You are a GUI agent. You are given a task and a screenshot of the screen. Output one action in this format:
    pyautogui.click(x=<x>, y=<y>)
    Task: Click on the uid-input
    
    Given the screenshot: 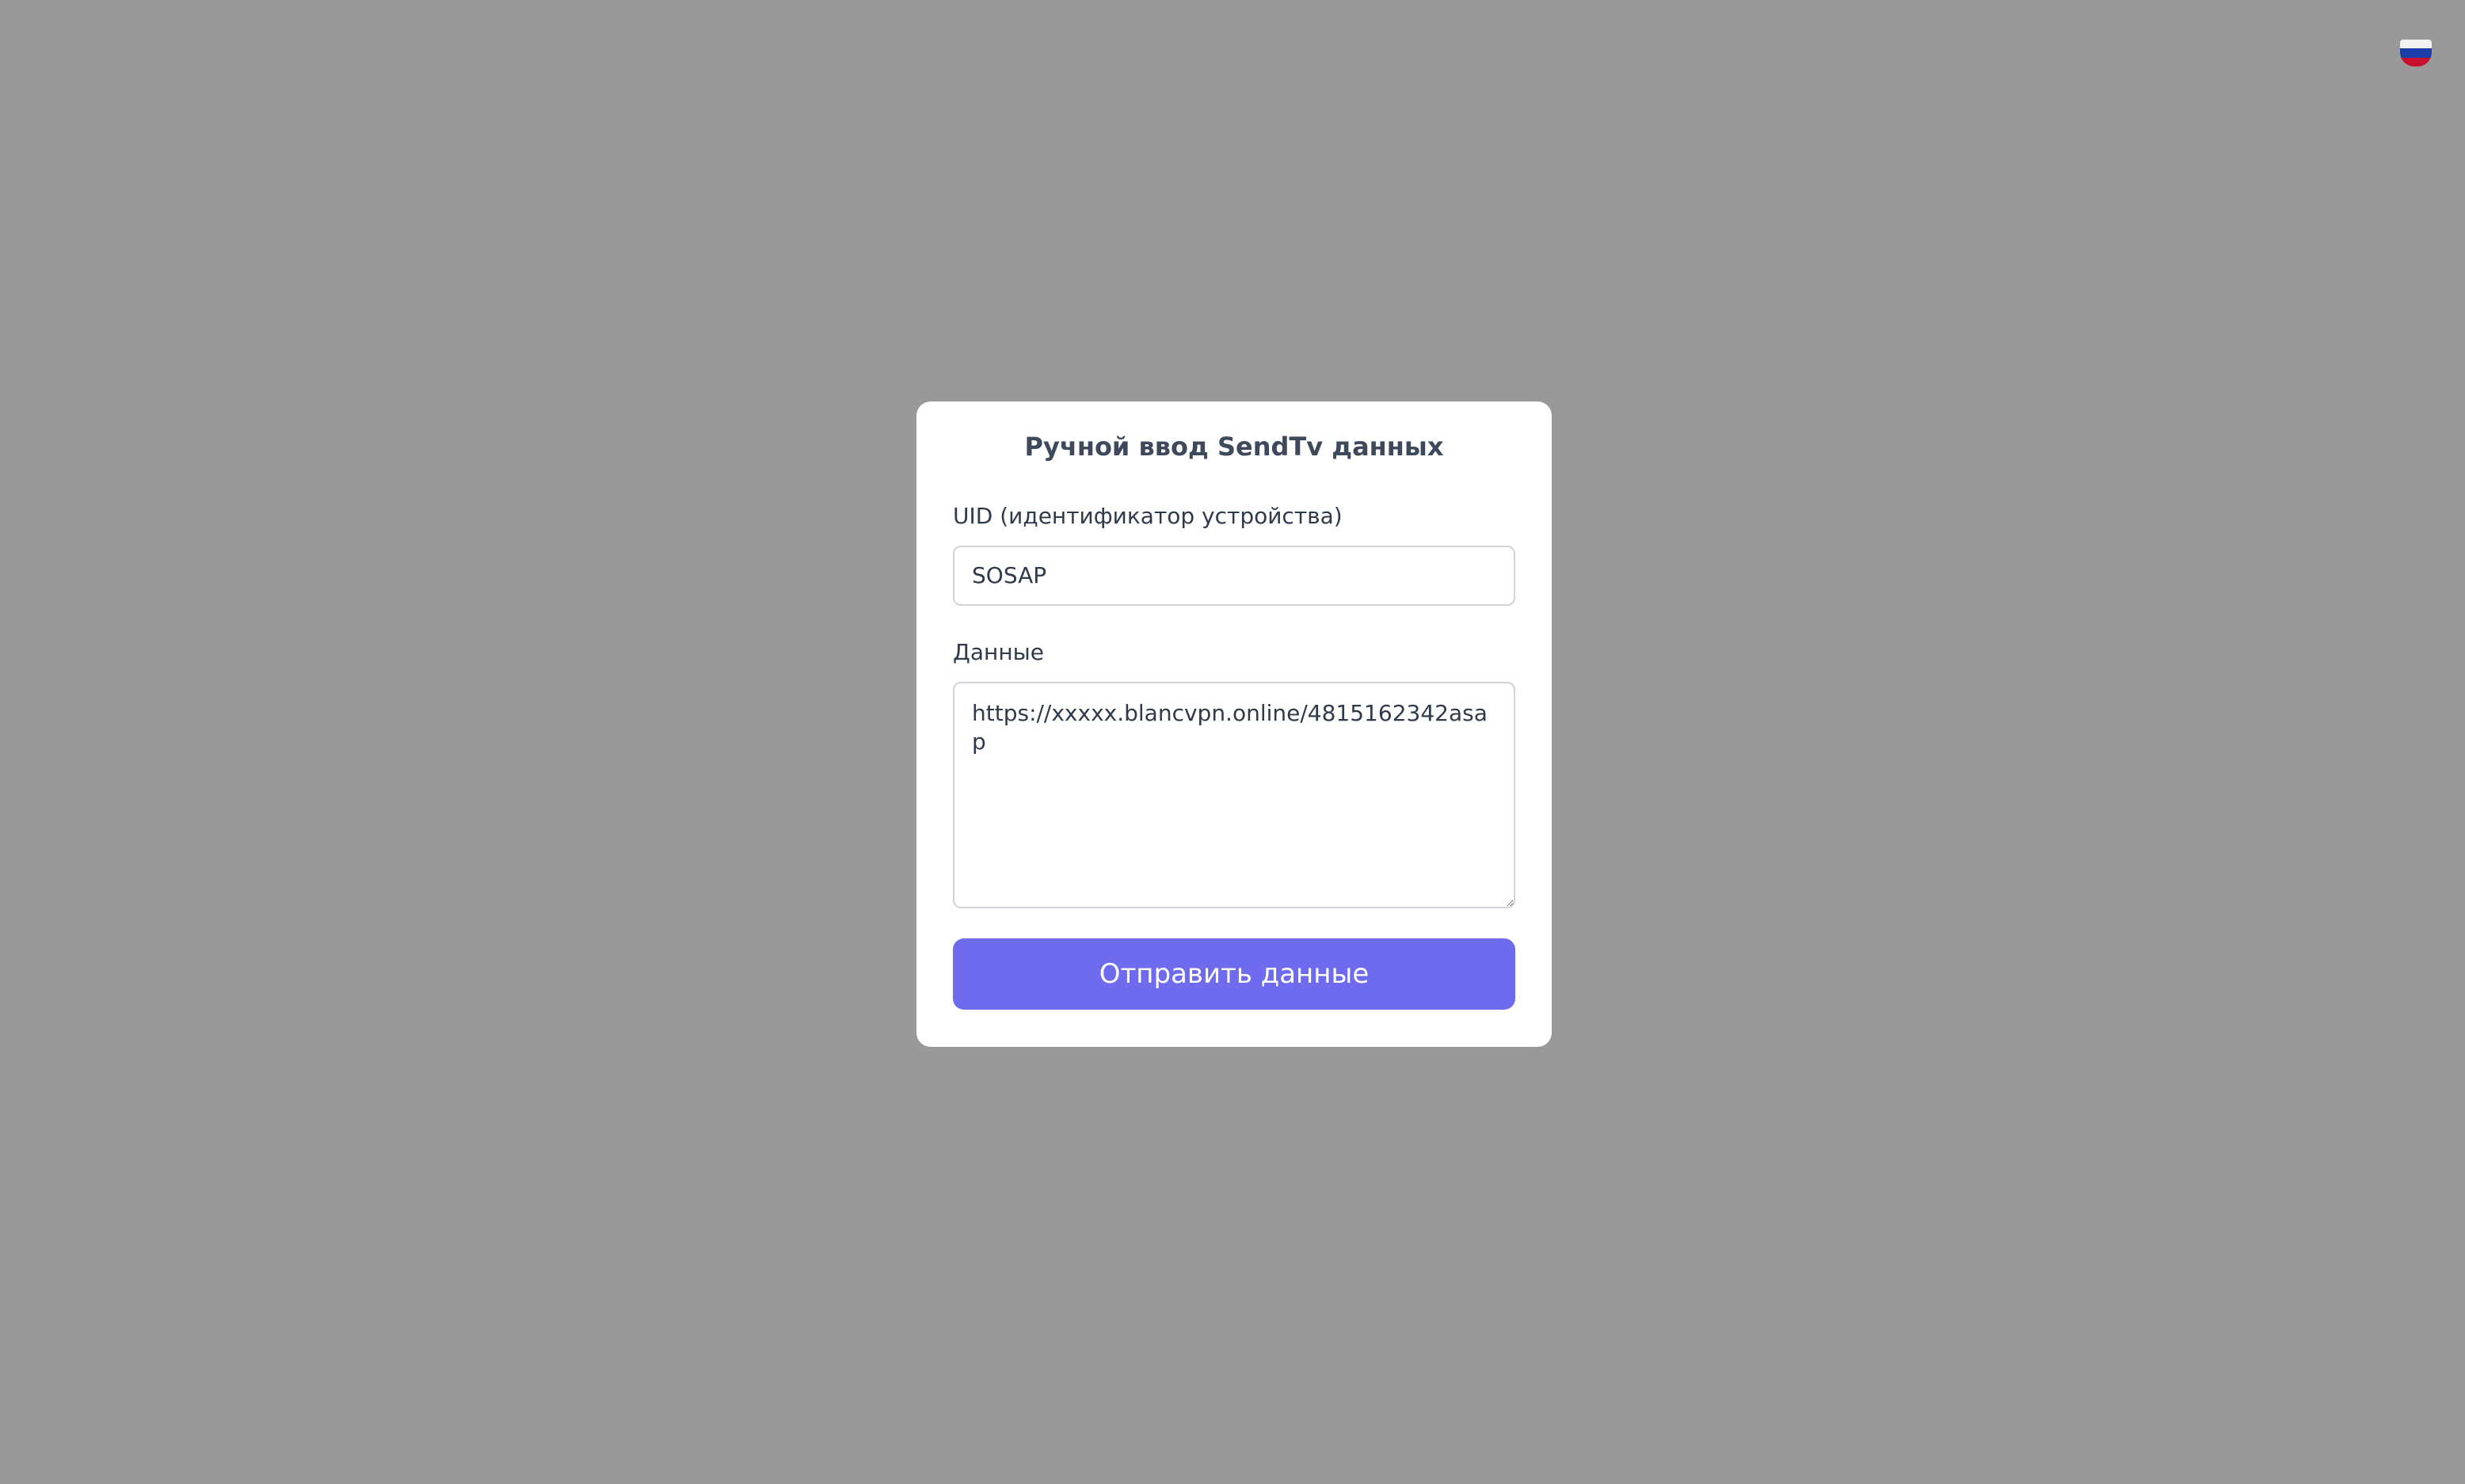 What is the action you would take?
    pyautogui.click(x=1234, y=575)
    